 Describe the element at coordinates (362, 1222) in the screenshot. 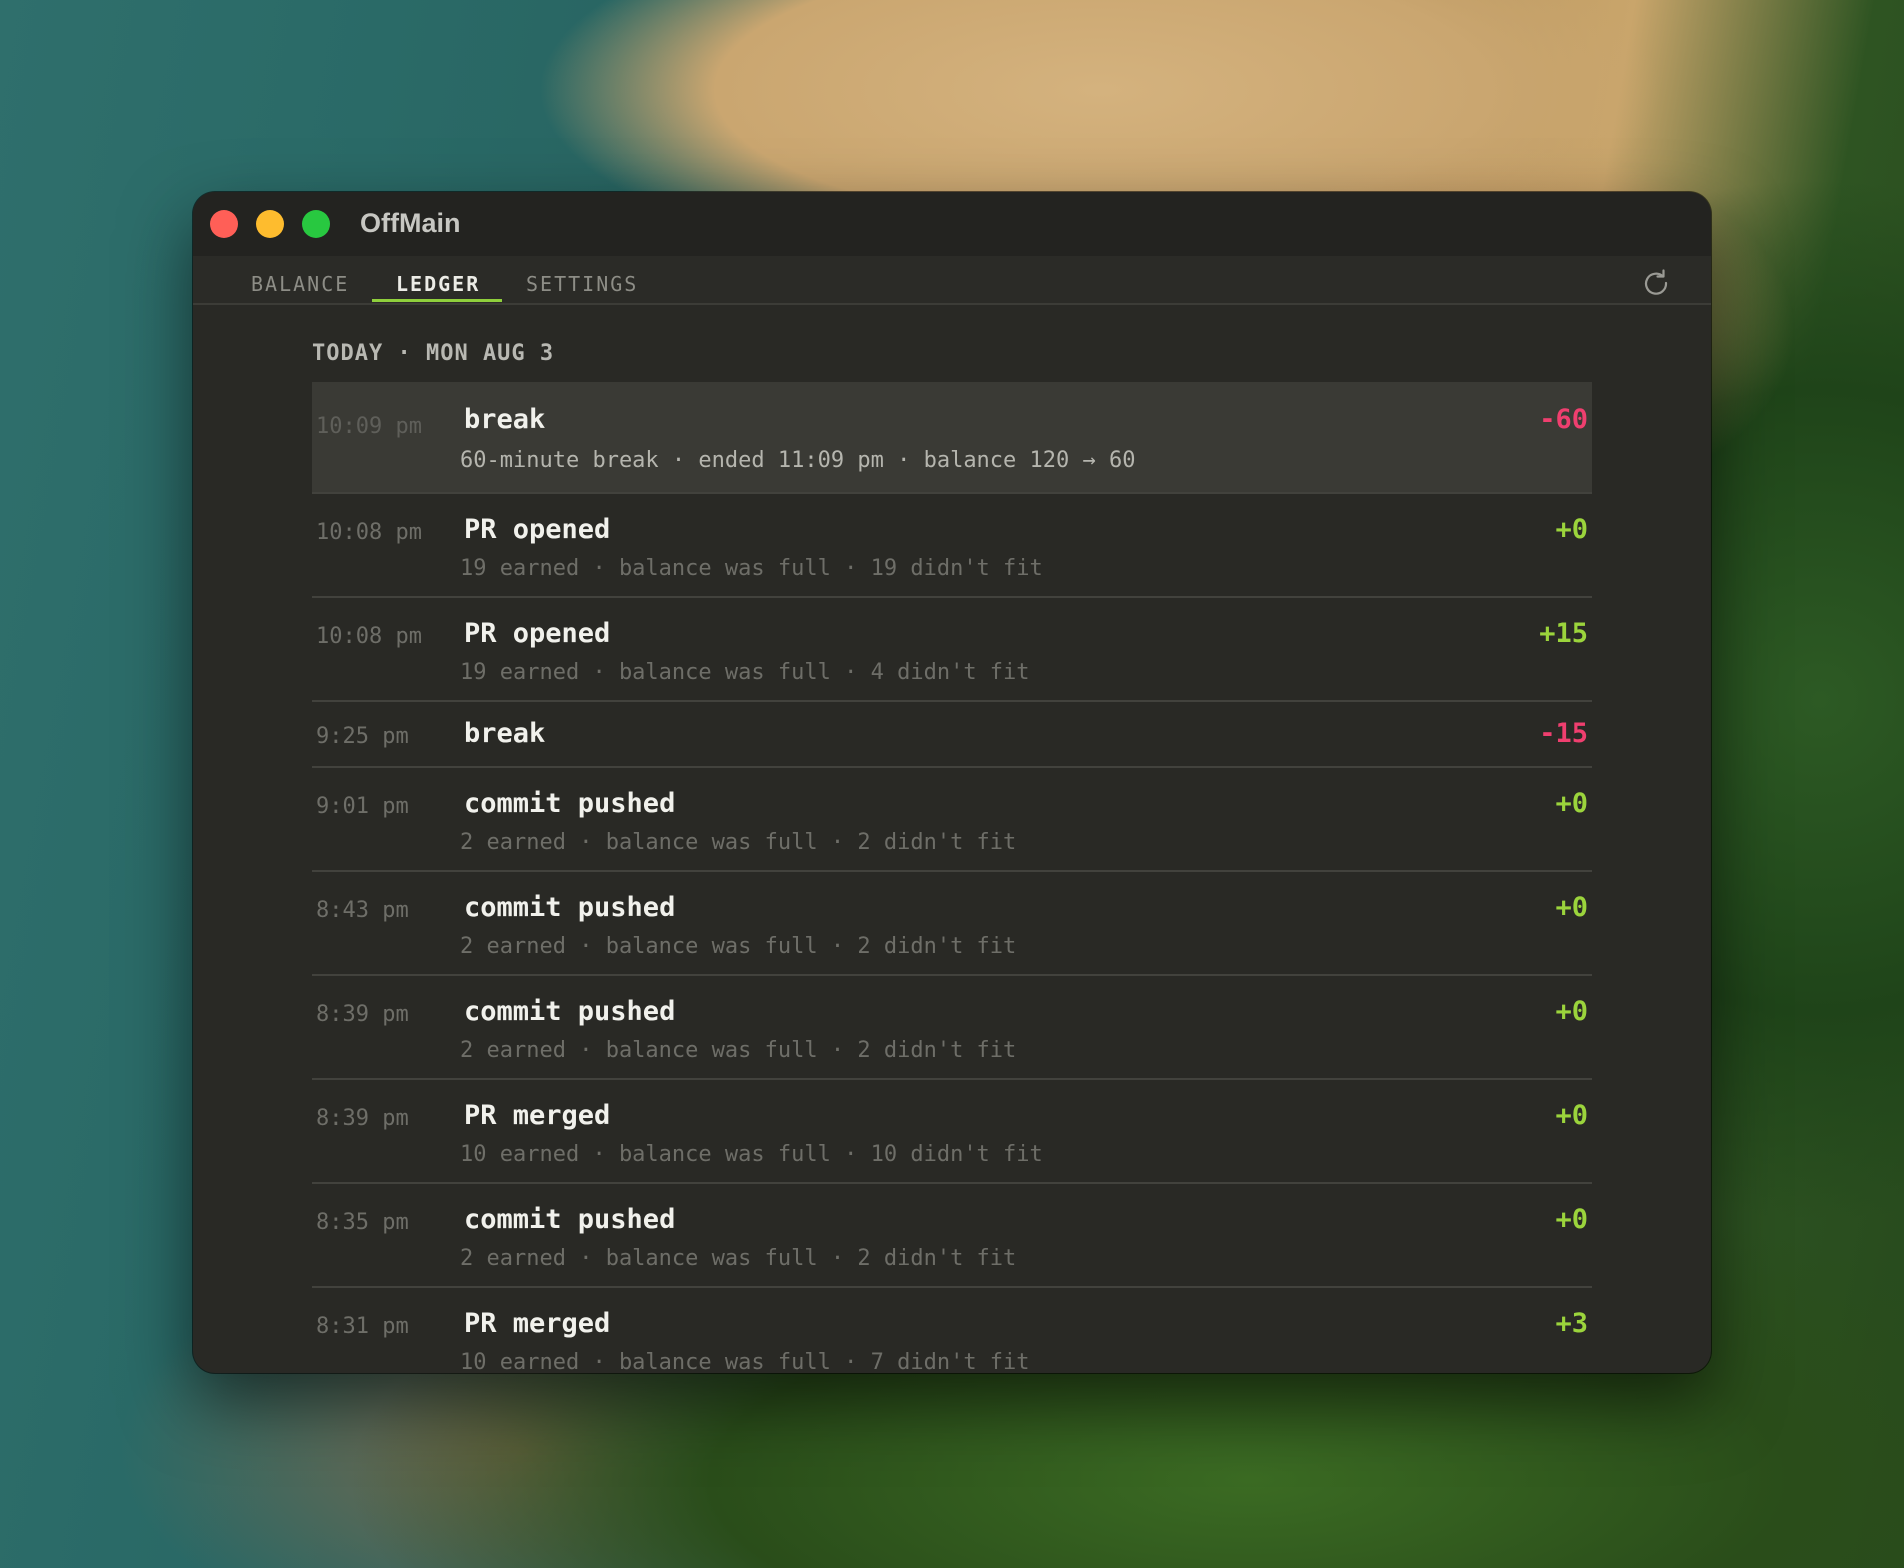

I see `entry-time: 8:35 pm` at that location.